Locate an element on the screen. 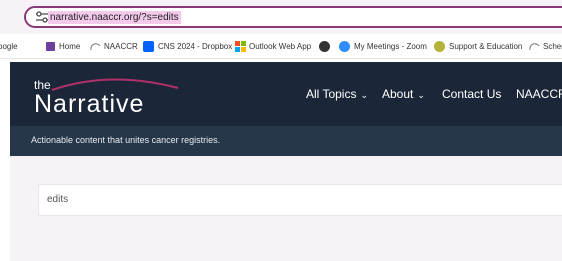  bookmark-outlook: Outlook Web App is located at coordinates (273, 46).